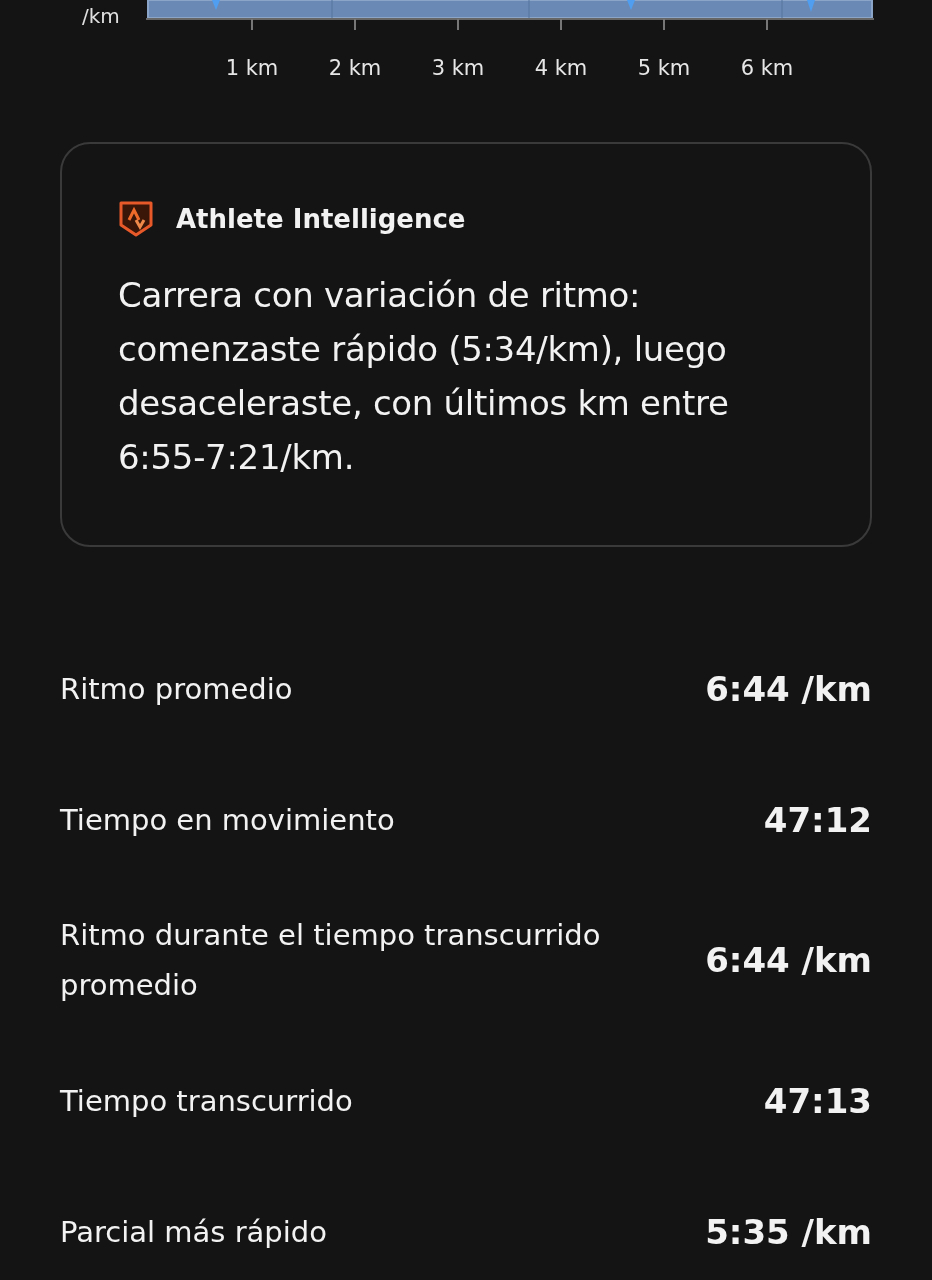  Describe the element at coordinates (788, 1231) in the screenshot. I see `stat-value: 5:35 /km` at that location.